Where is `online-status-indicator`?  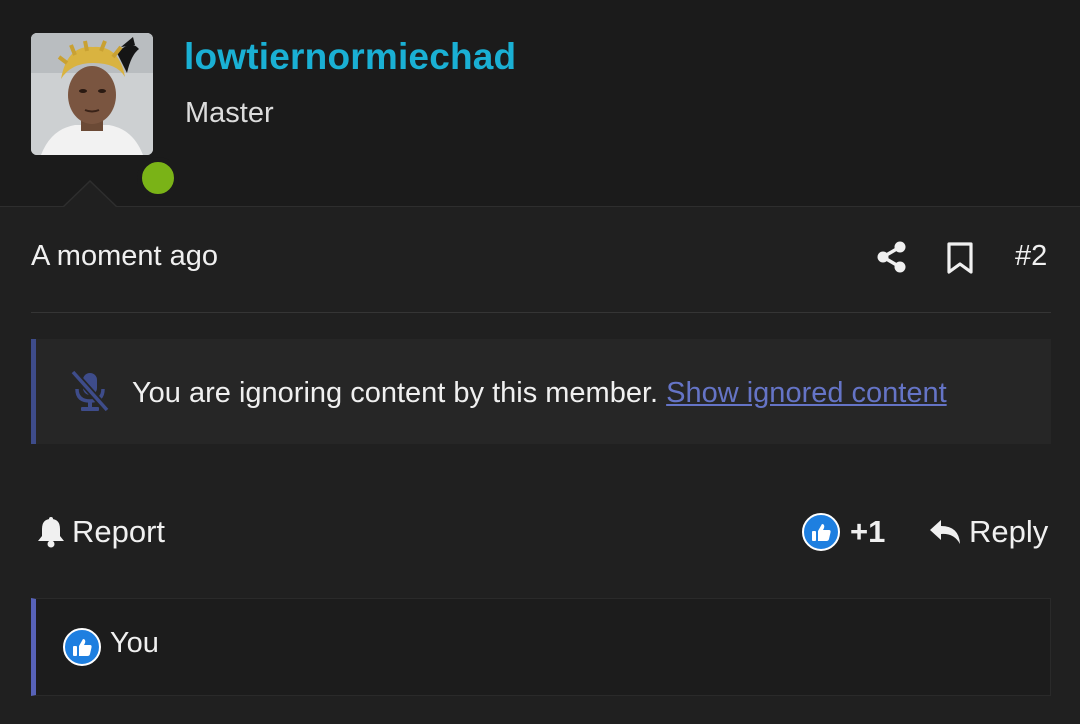
online-status-indicator is located at coordinates (158, 178).